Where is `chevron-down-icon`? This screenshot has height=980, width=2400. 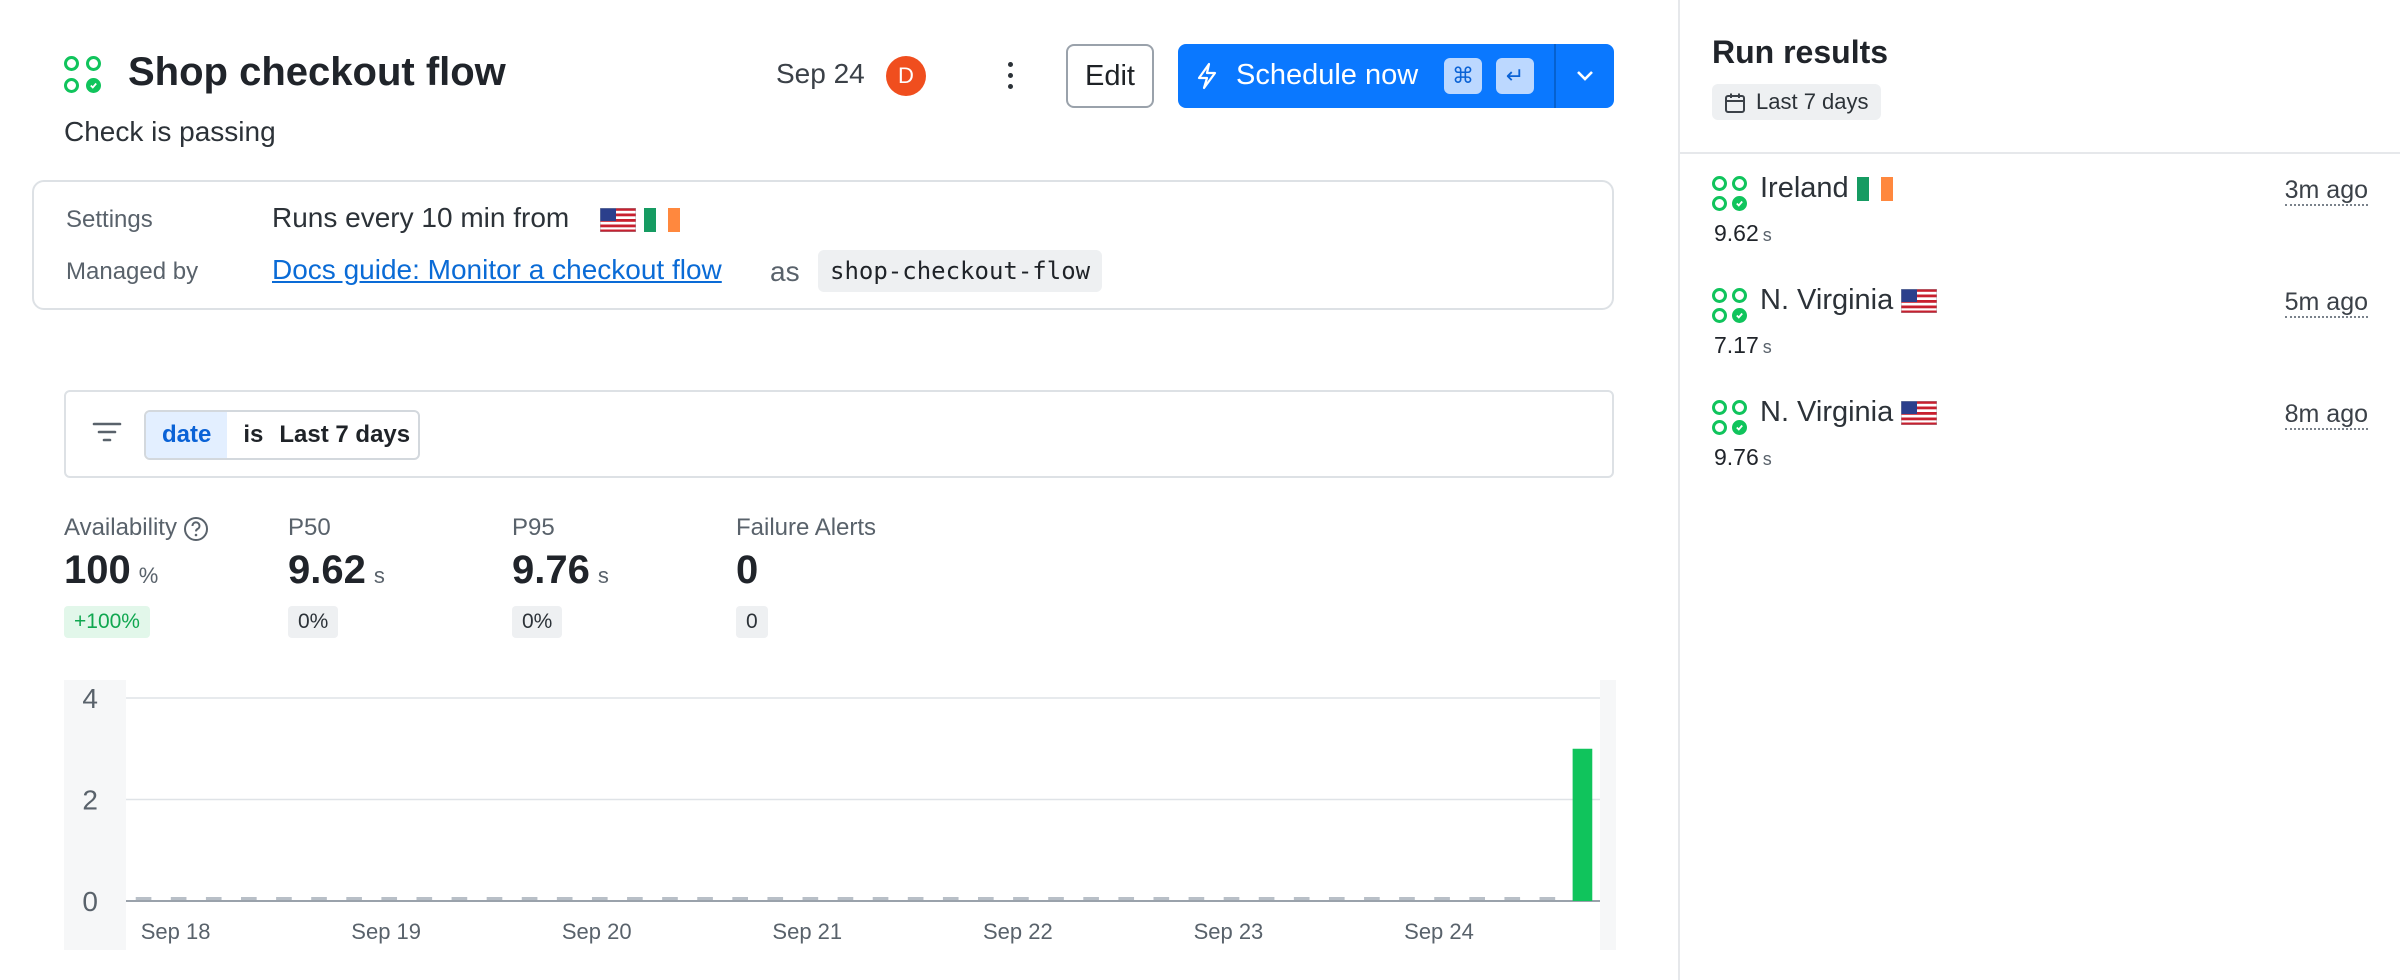 chevron-down-icon is located at coordinates (1585, 76).